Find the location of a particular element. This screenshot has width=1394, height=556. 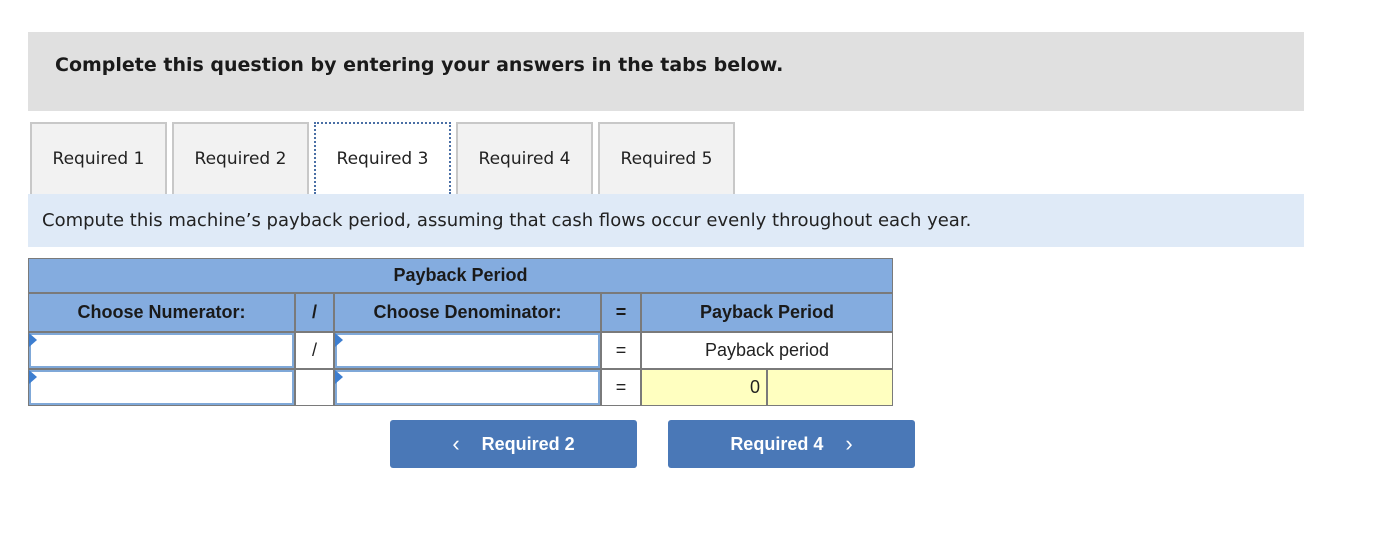

row1-numerator-input is located at coordinates (161, 350).